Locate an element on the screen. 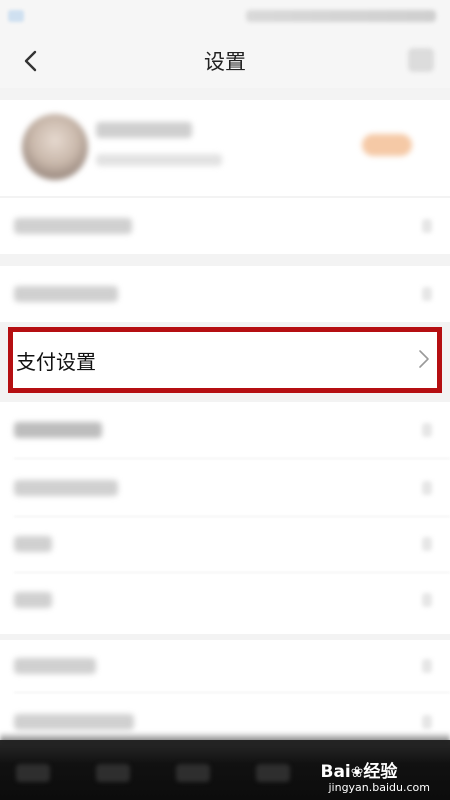  bottom-fade is located at coordinates (225, 738).